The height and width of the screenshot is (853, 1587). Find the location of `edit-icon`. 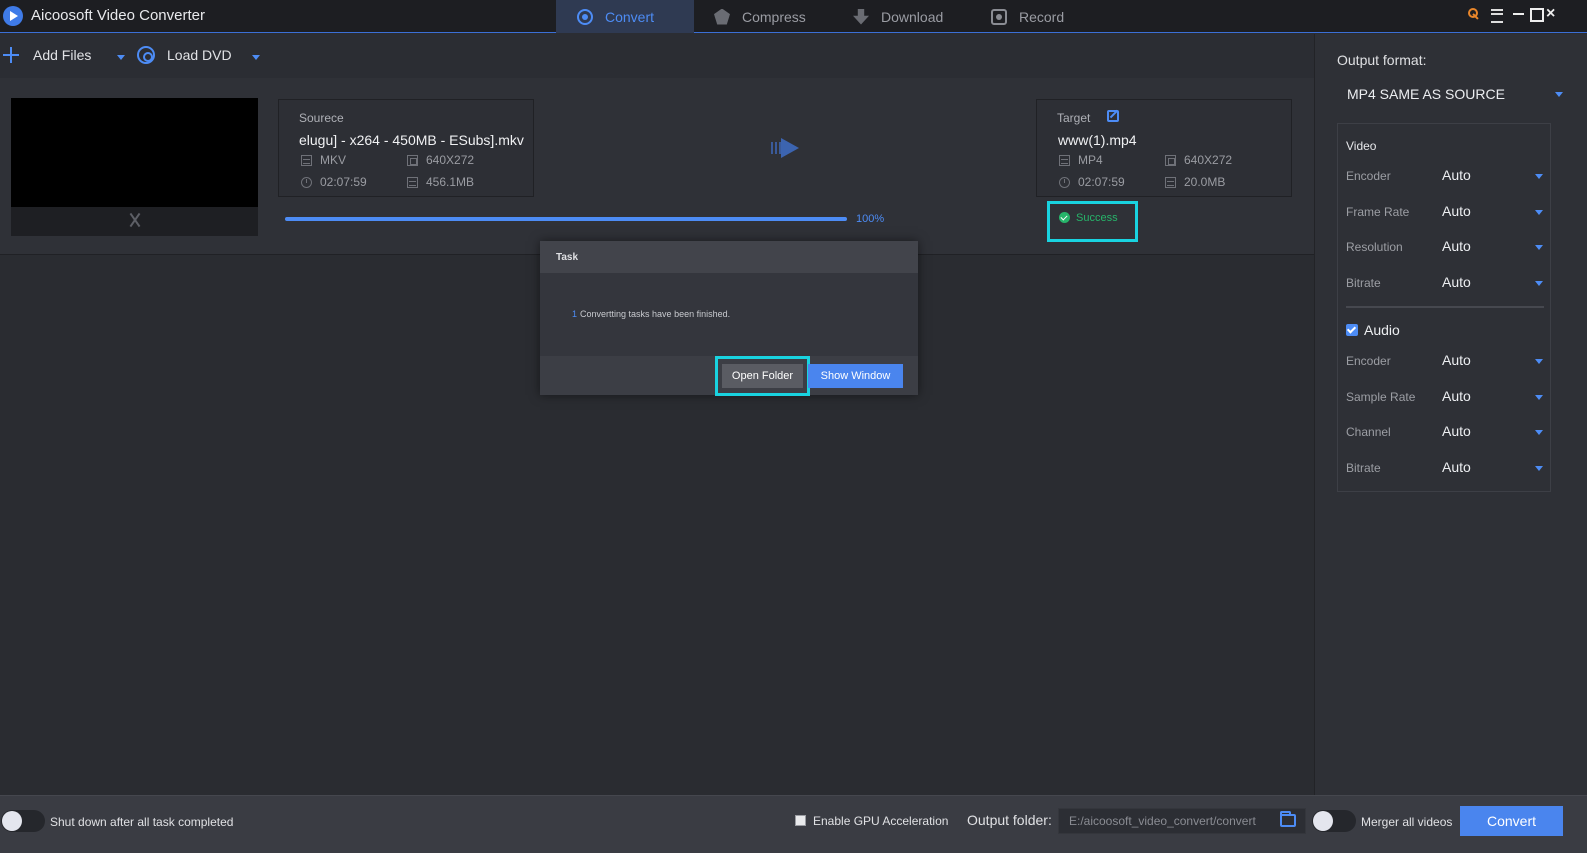

edit-icon is located at coordinates (1113, 116).